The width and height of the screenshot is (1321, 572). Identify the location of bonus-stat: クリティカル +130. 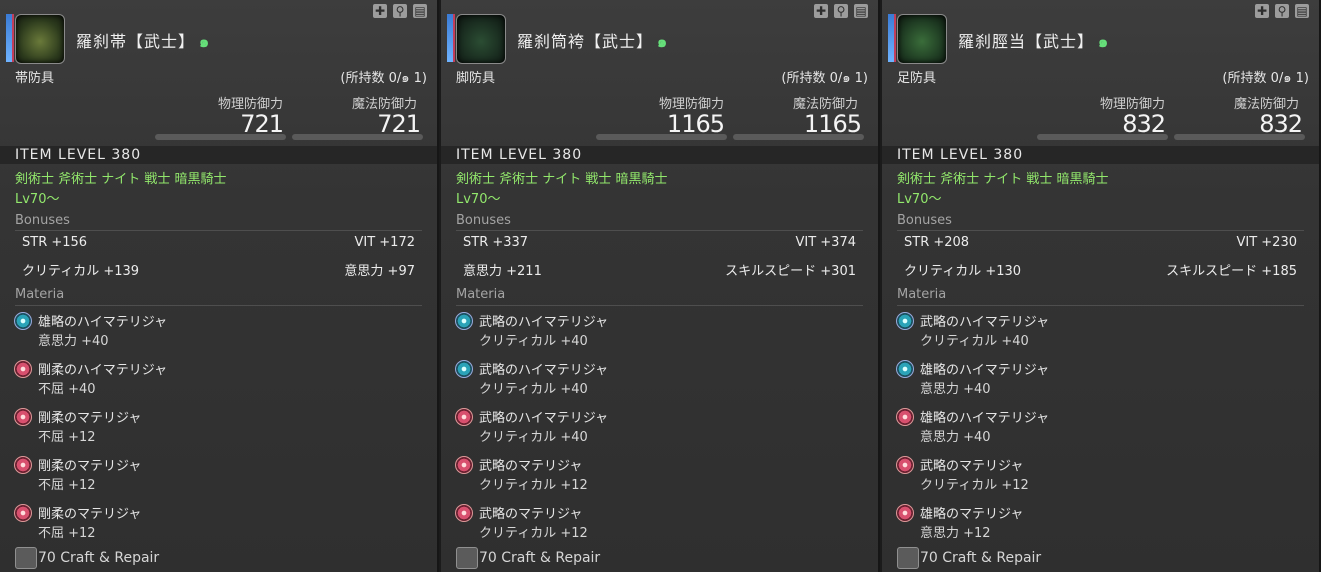
(963, 271).